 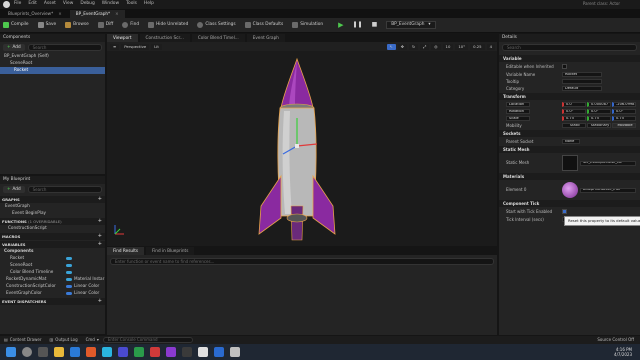 I want to click on pause-button: ❚❚, so click(x=358, y=25).